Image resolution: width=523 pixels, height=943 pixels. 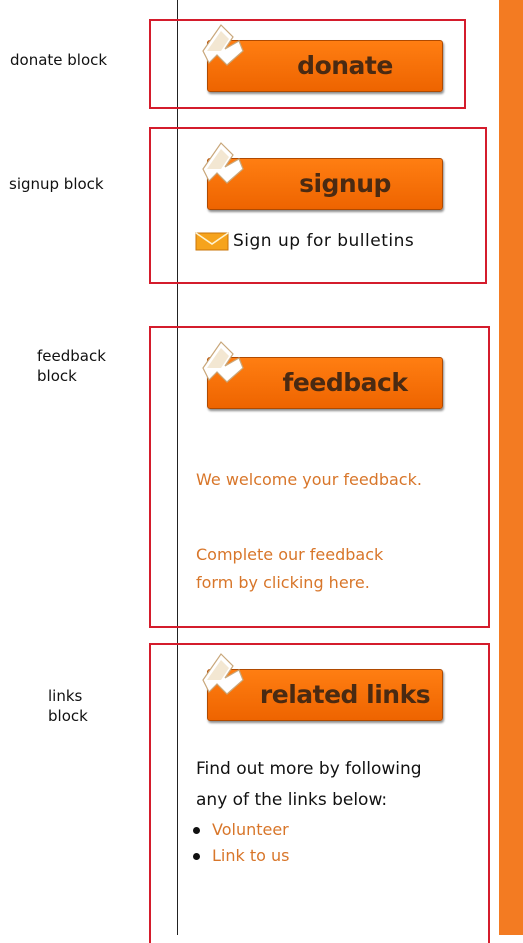 What do you see at coordinates (292, 800) in the screenshot?
I see `links-intro-line: any of the links below:` at bounding box center [292, 800].